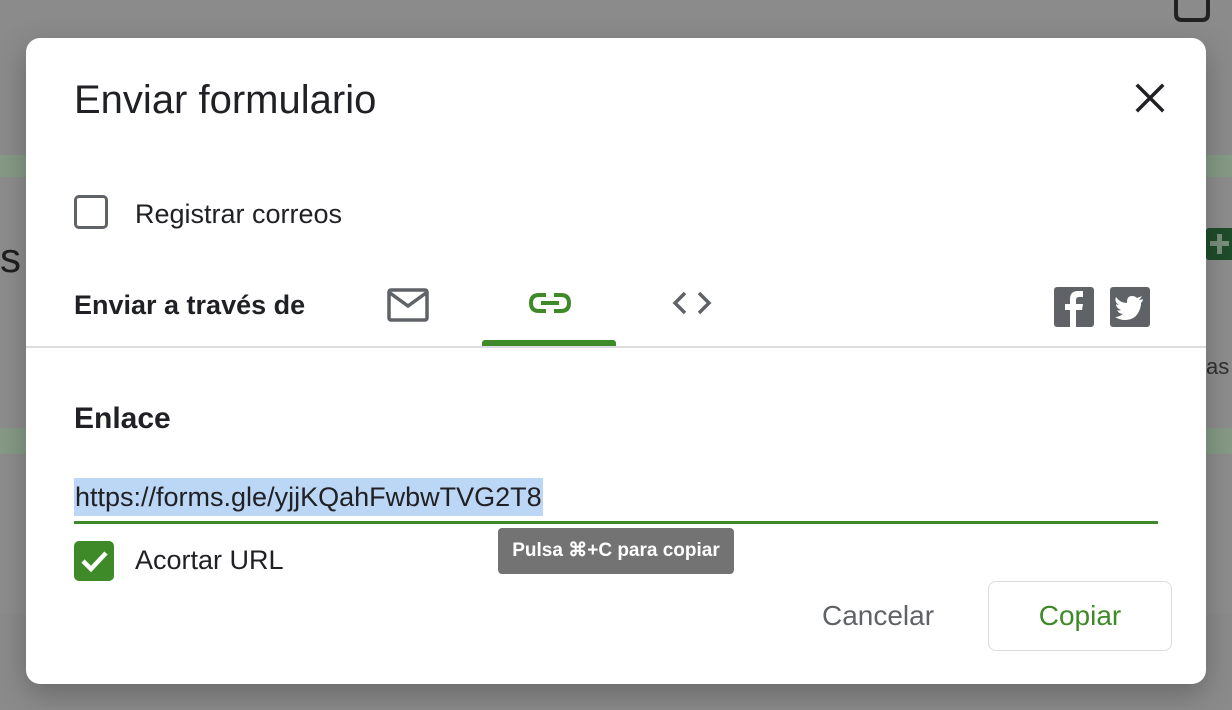 This screenshot has height=710, width=1232. What do you see at coordinates (616, 522) in the screenshot?
I see `url-field-underline` at bounding box center [616, 522].